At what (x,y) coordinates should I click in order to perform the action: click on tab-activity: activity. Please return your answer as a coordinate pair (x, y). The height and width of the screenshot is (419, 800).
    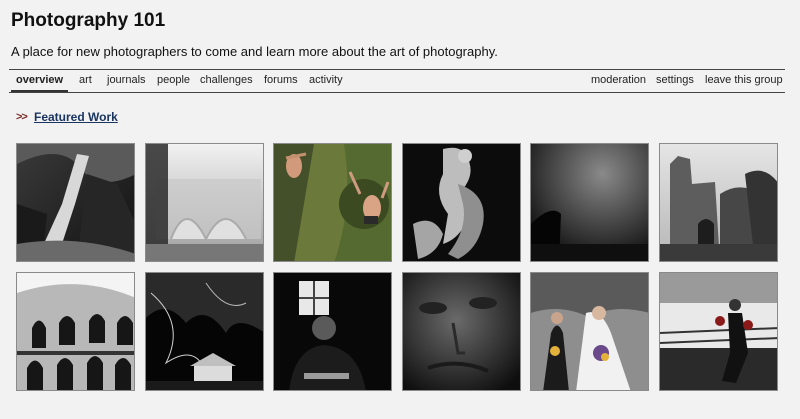
    Looking at the image, I should click on (326, 80).